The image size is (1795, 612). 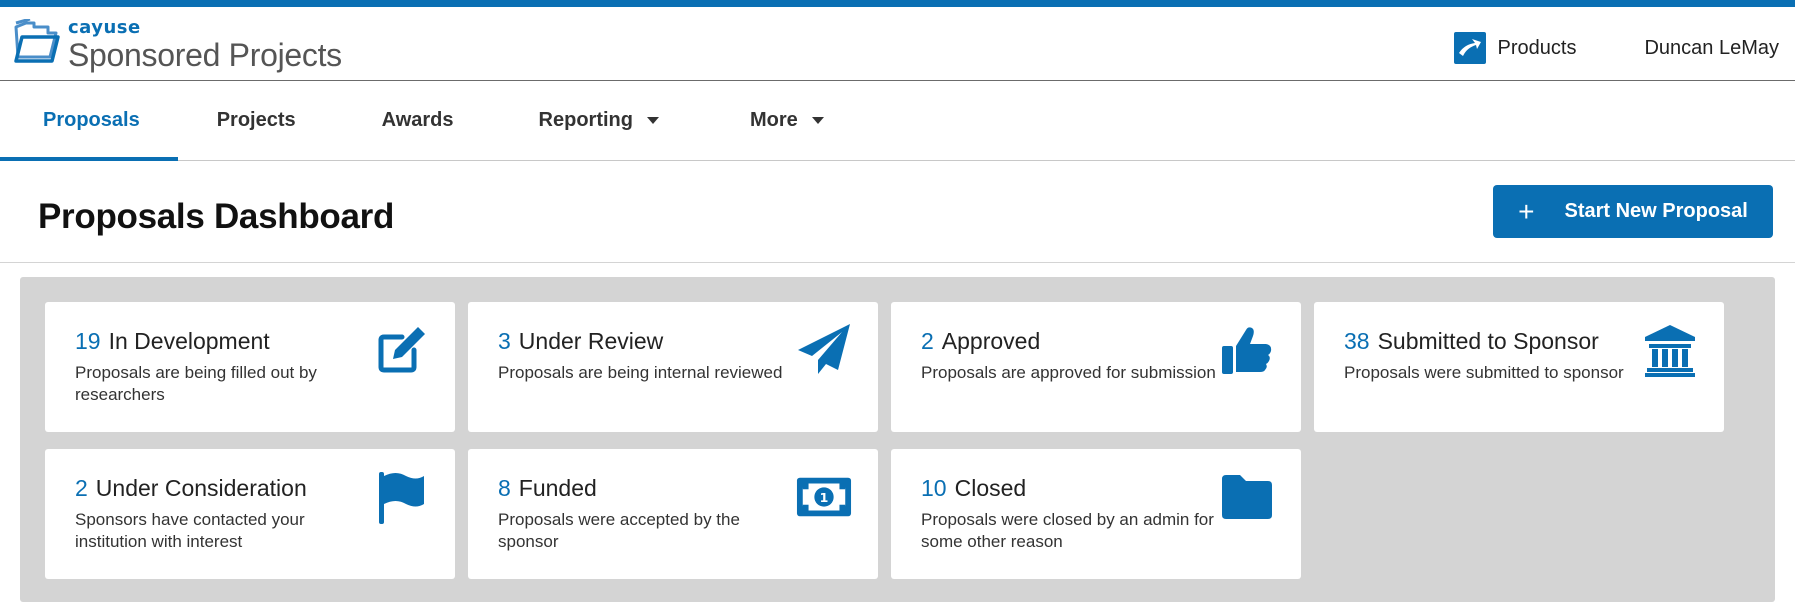 What do you see at coordinates (216, 216) in the screenshot?
I see `page-title: Proposals Dashboard` at bounding box center [216, 216].